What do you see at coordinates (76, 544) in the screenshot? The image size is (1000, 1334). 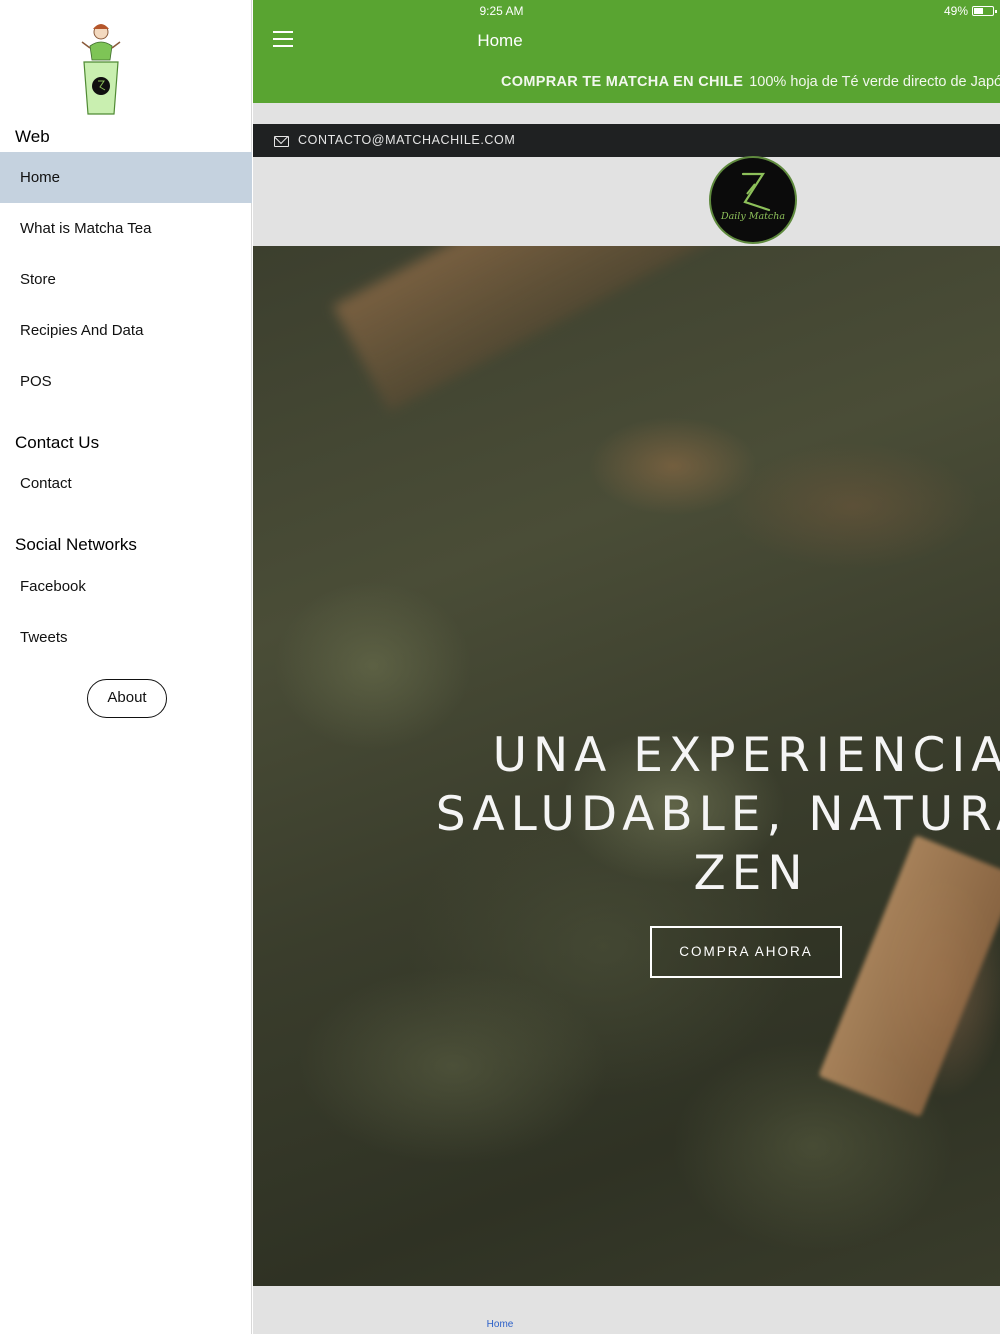 I see `section-title-social-networks: Social Networks` at bounding box center [76, 544].